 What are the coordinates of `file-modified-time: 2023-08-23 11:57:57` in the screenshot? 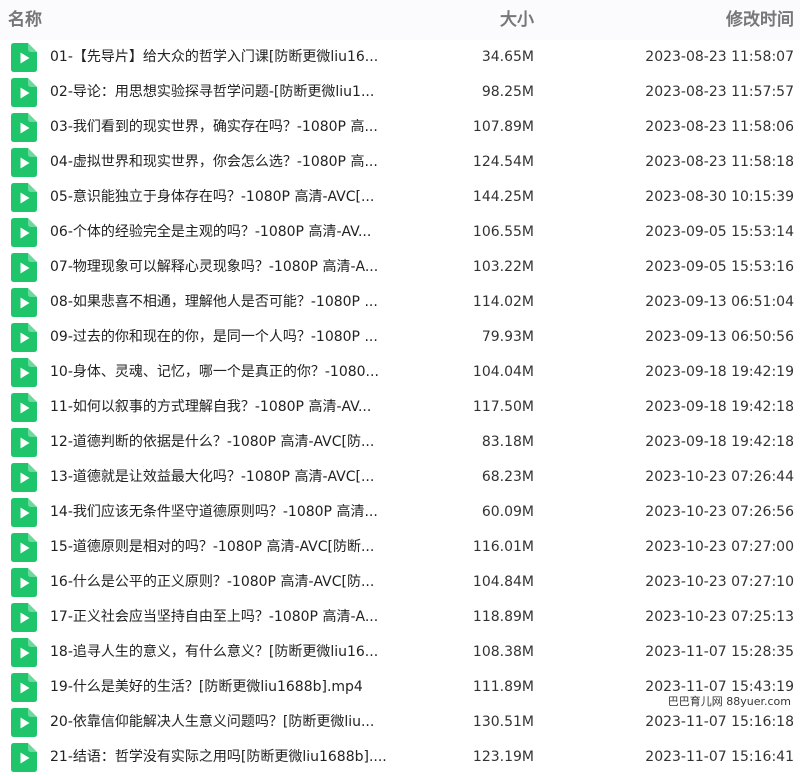 It's located at (719, 92).